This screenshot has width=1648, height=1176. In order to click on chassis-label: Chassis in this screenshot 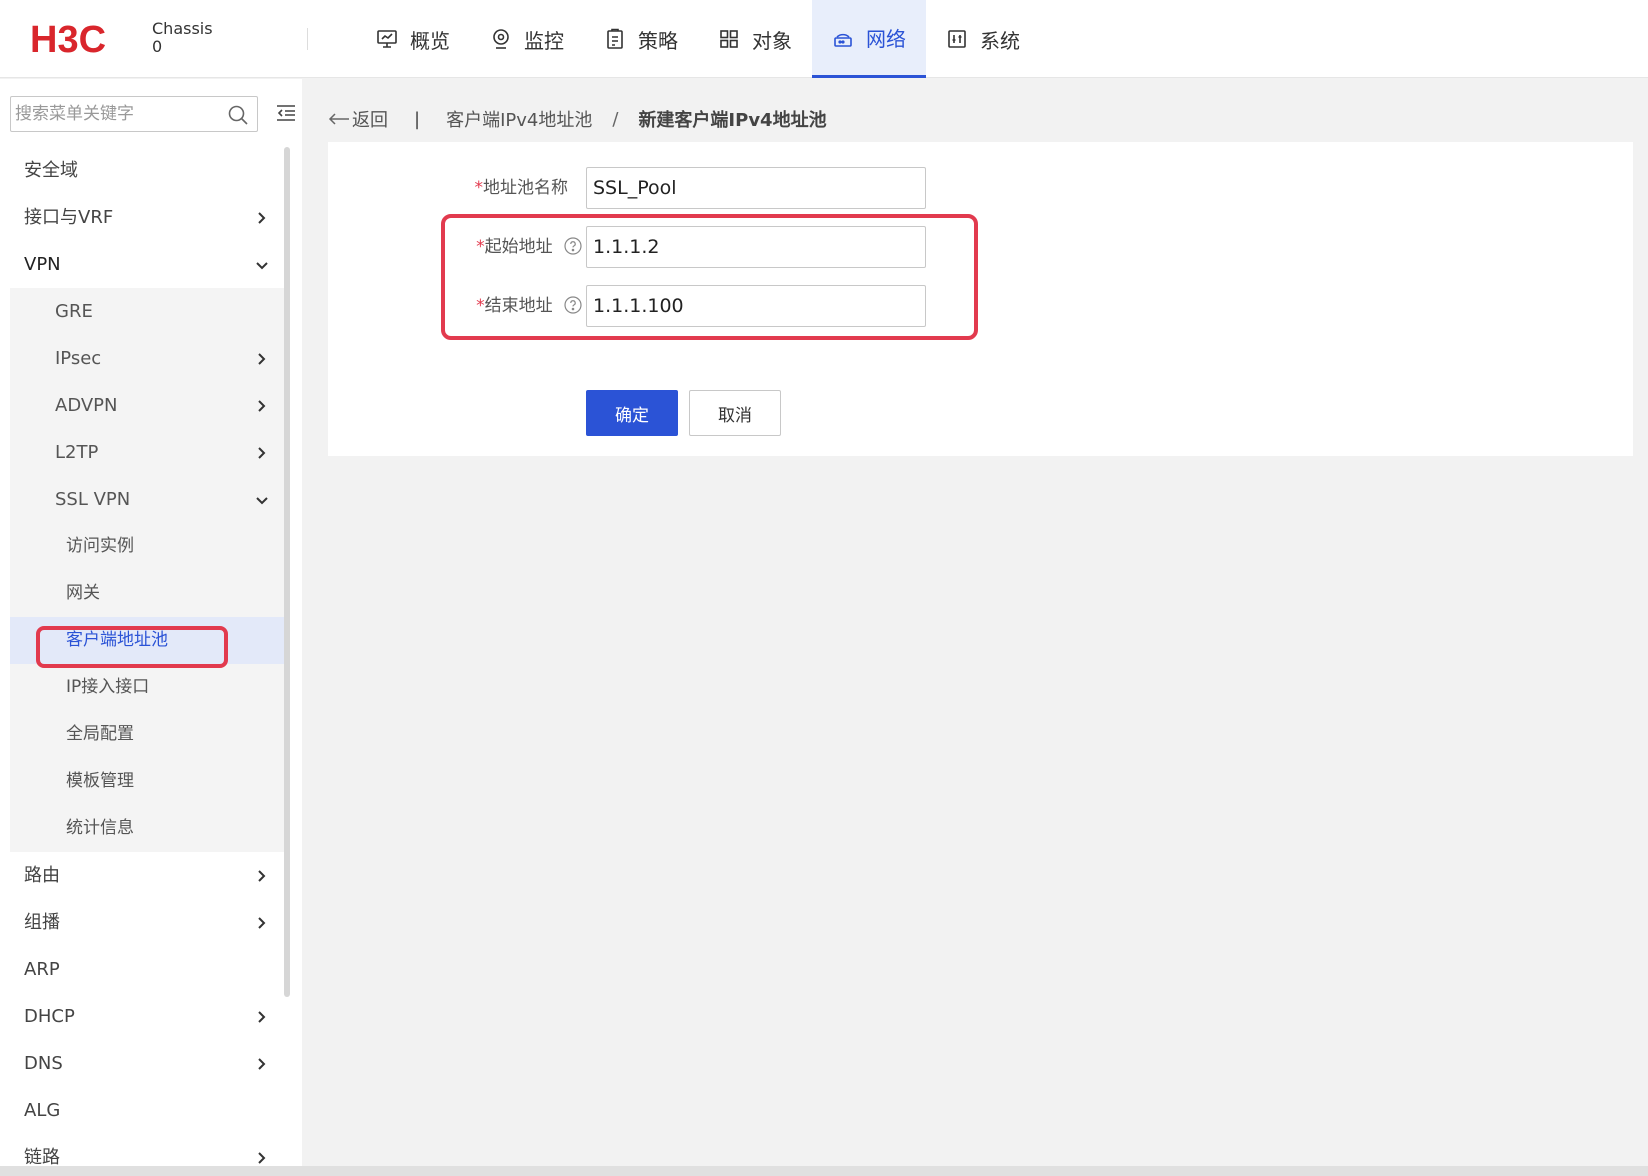, I will do `click(182, 28)`.